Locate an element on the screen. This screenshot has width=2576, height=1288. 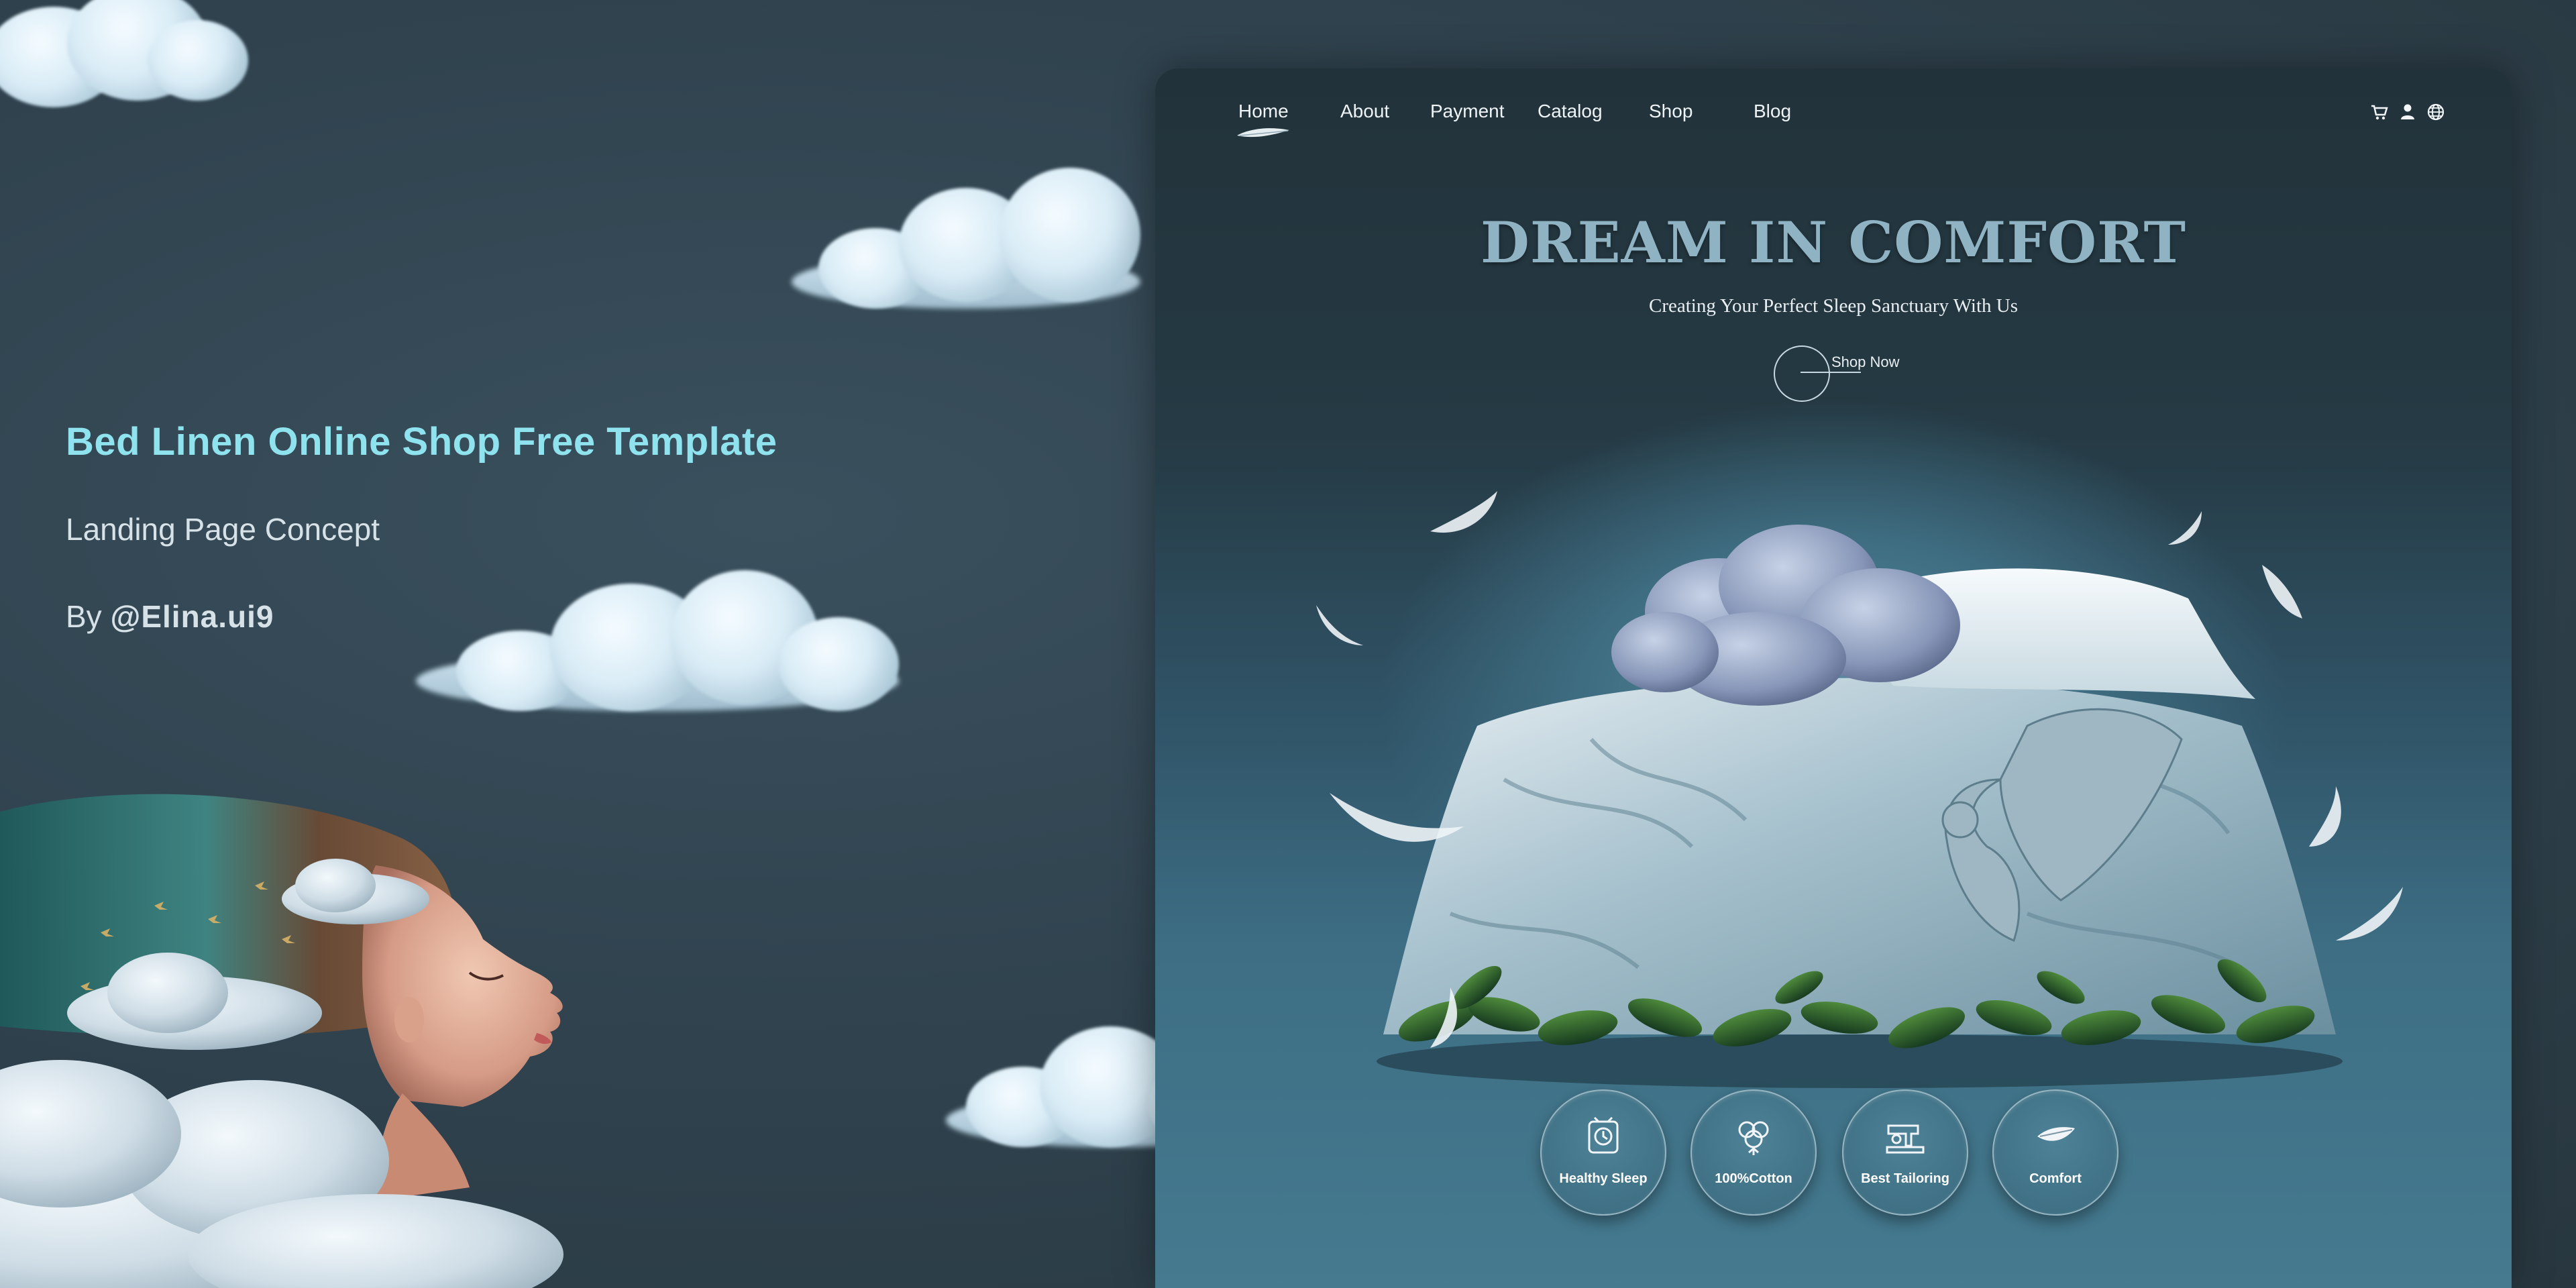
cloud-middle is located at coordinates (664, 640).